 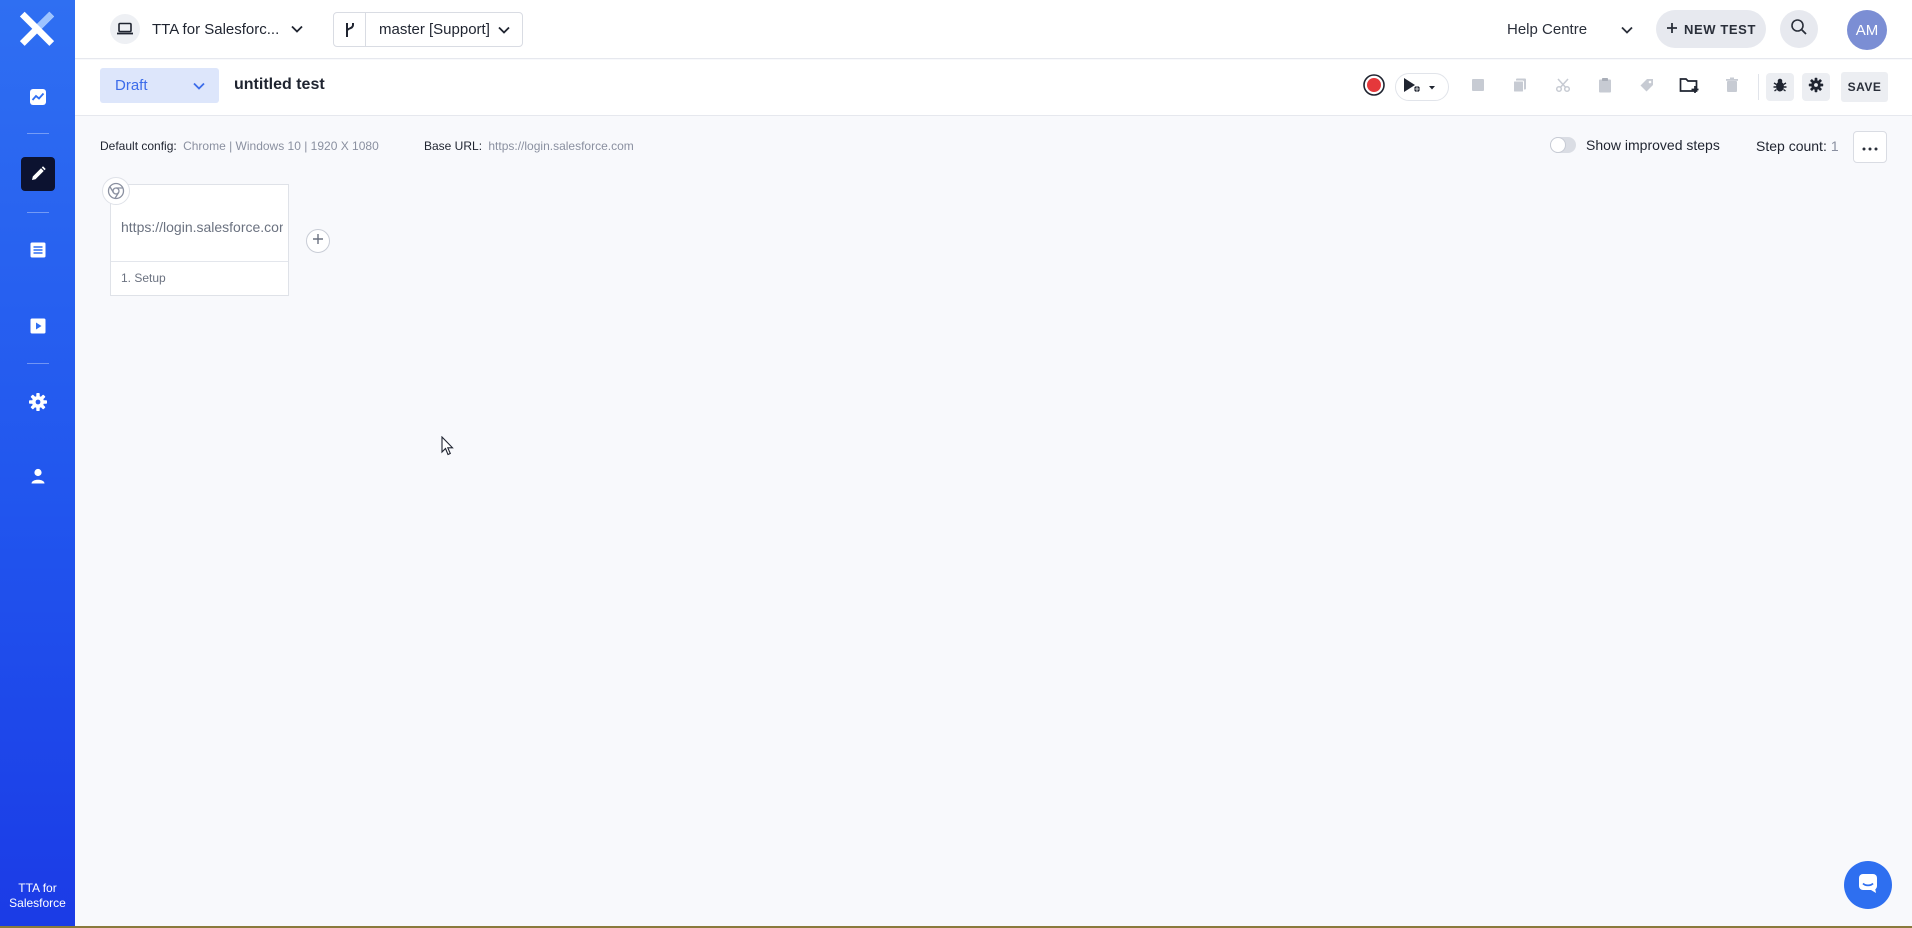 I want to click on record-button, so click(x=1374, y=87).